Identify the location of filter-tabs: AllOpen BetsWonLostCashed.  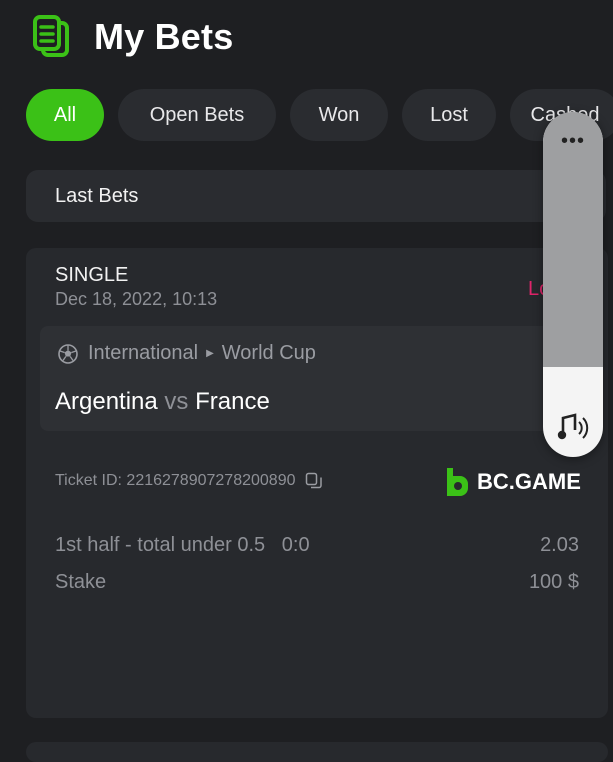
(319, 115).